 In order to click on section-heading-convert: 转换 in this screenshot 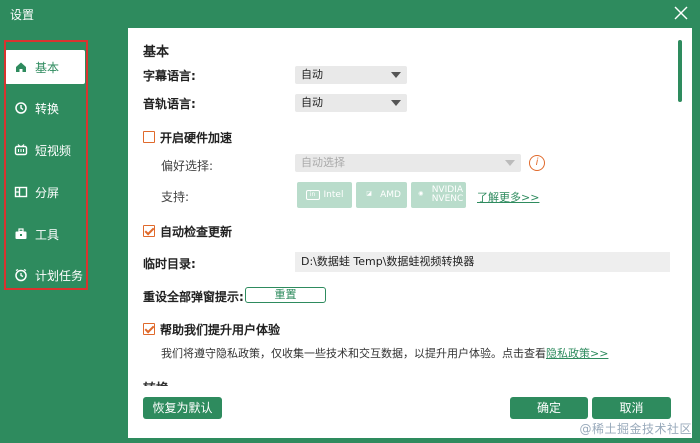, I will do `click(156, 382)`.